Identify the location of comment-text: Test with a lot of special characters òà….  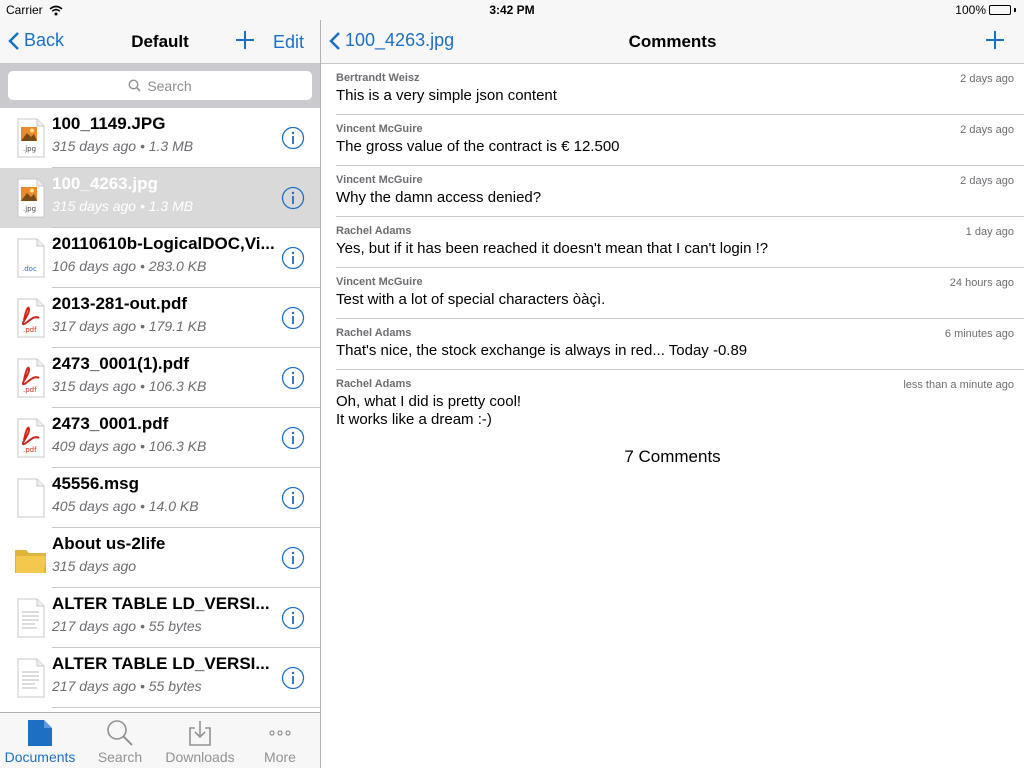
(471, 299).